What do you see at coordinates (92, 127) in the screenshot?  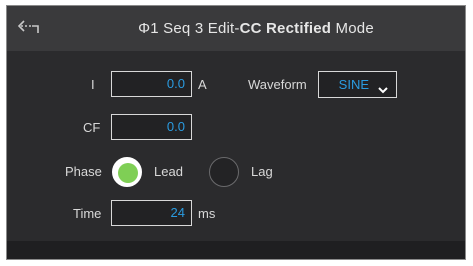 I see `cf-label: CF` at bounding box center [92, 127].